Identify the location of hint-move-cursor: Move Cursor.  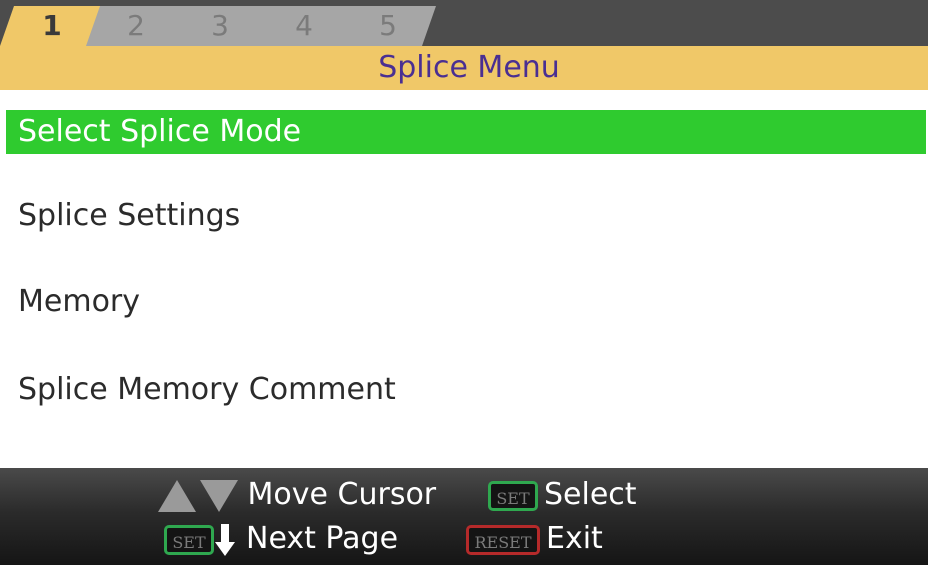
(297, 495).